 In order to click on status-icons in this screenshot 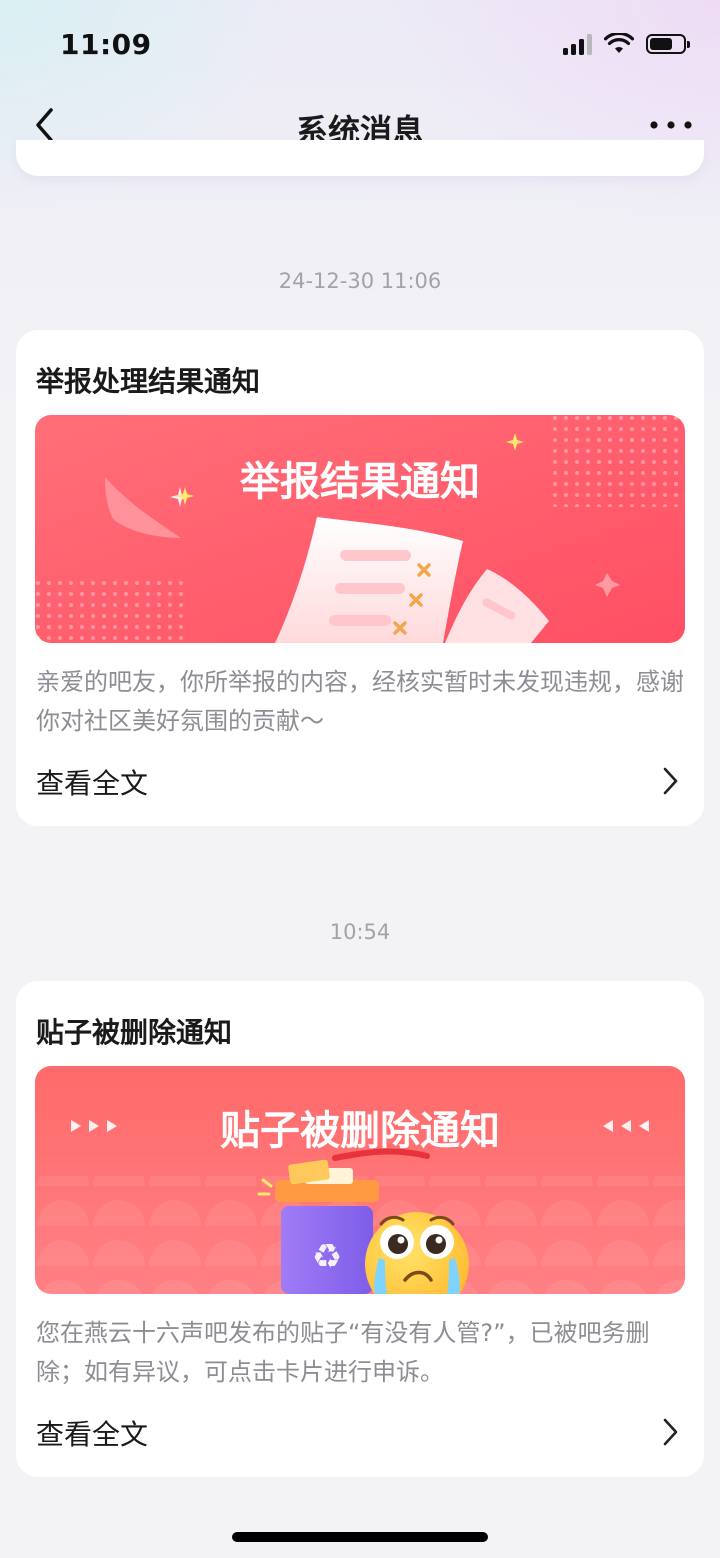, I will do `click(626, 44)`.